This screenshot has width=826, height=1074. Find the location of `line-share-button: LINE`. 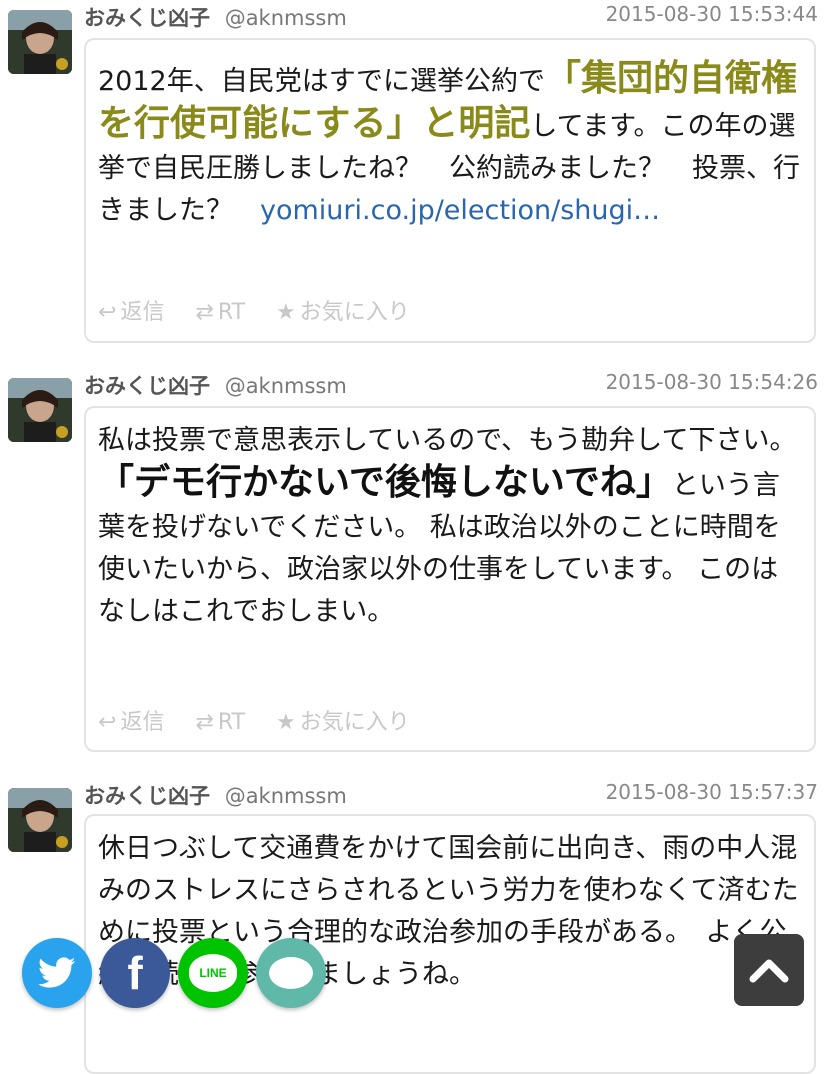

line-share-button: LINE is located at coordinates (213, 973).